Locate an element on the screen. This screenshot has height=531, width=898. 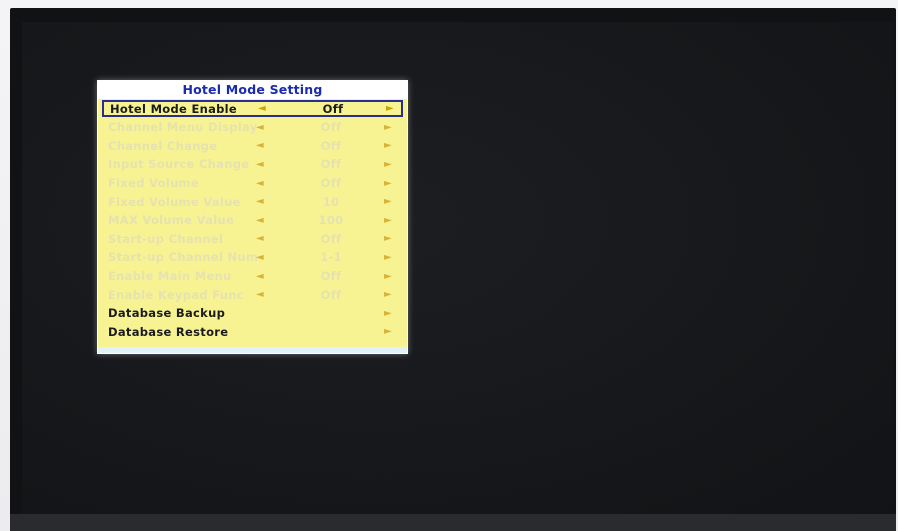
menu-item-channel-menu-display: Channel Menu Display ◄ Off ► is located at coordinates (252, 127).